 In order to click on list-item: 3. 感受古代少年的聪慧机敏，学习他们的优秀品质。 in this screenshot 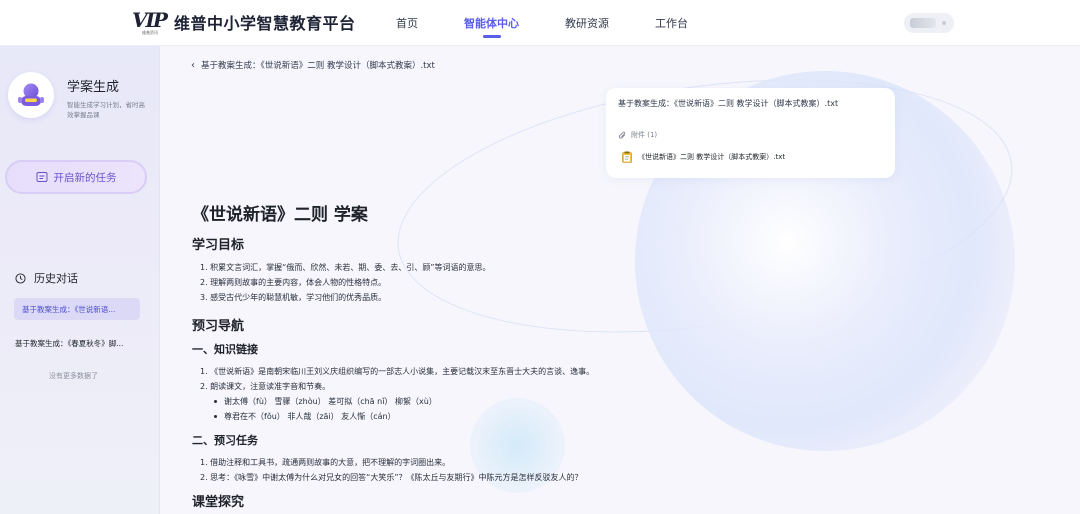, I will do `click(293, 297)`.